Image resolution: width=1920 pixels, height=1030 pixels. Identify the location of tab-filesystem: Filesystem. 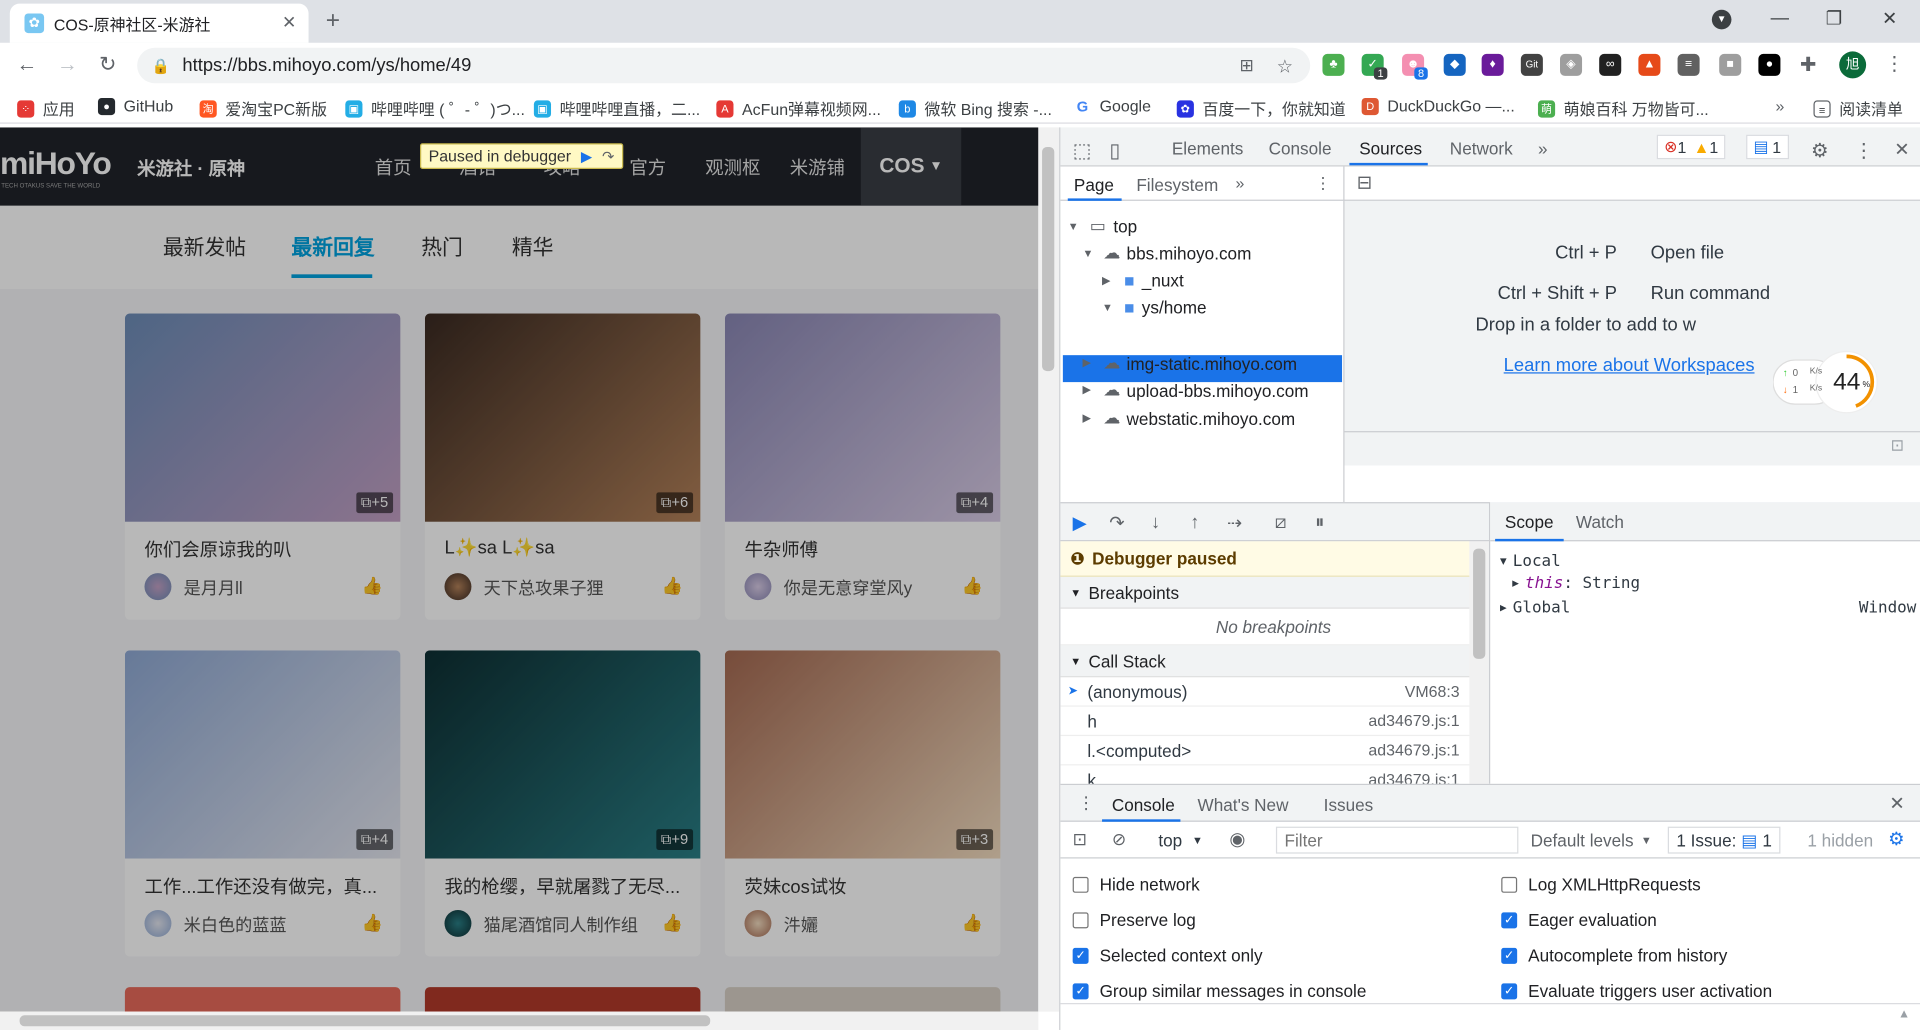
(1177, 185).